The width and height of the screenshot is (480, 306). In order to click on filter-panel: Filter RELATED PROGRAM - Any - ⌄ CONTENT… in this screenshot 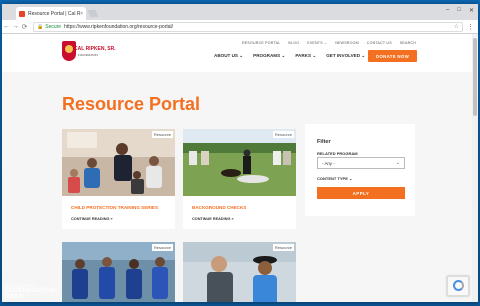, I will do `click(360, 170)`.